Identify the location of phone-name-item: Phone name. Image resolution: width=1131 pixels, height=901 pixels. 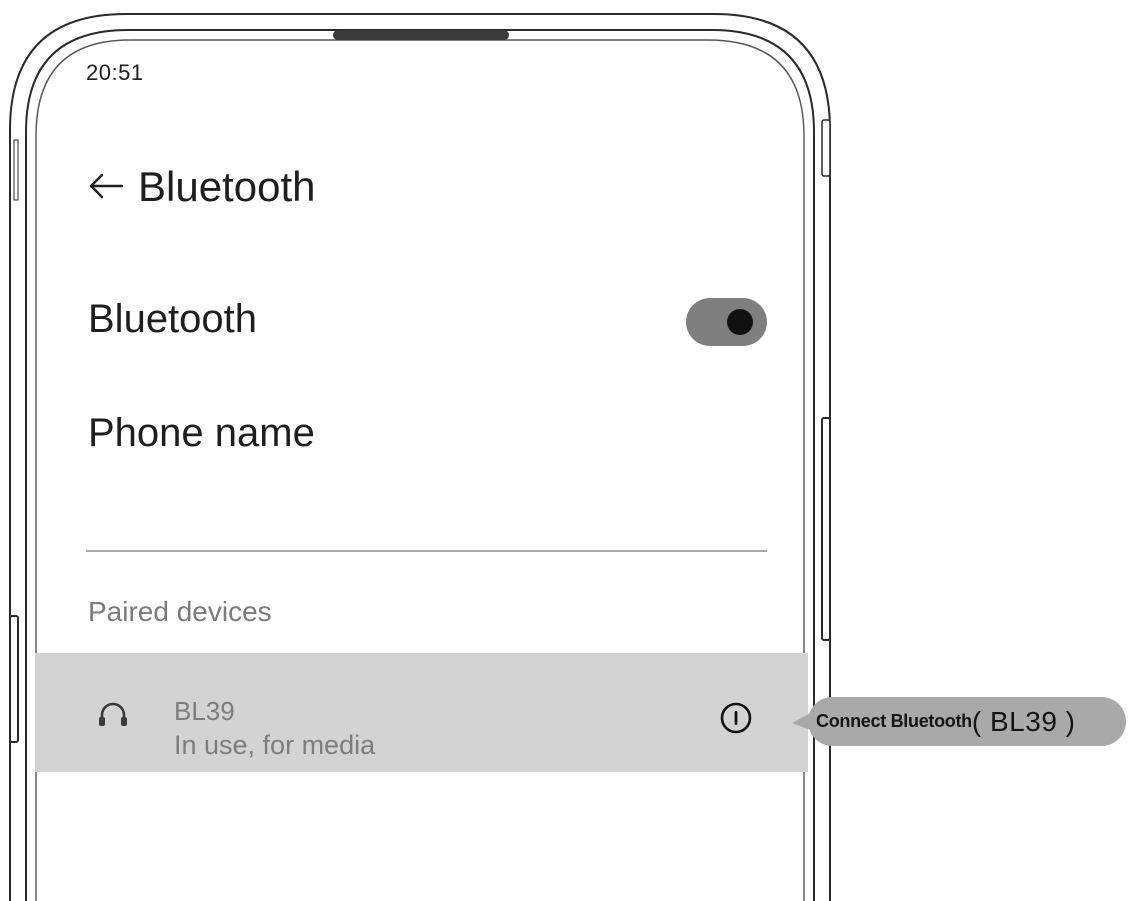
(201, 433).